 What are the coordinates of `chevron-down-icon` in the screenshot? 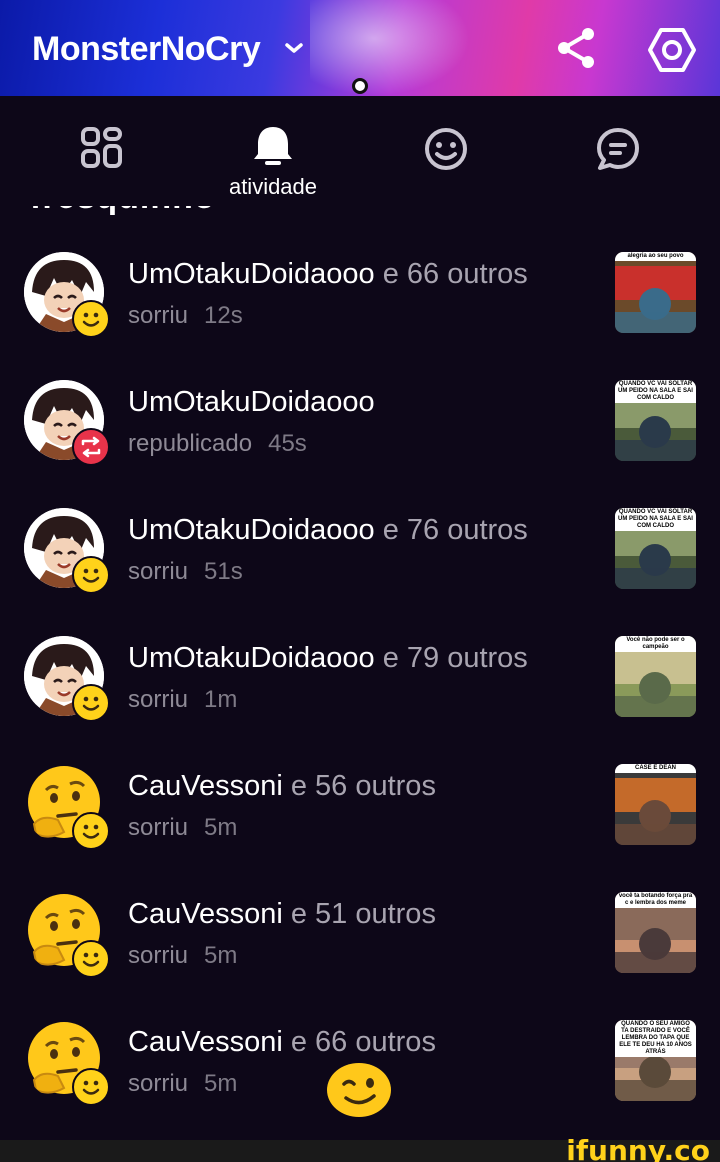 It's located at (294, 48).